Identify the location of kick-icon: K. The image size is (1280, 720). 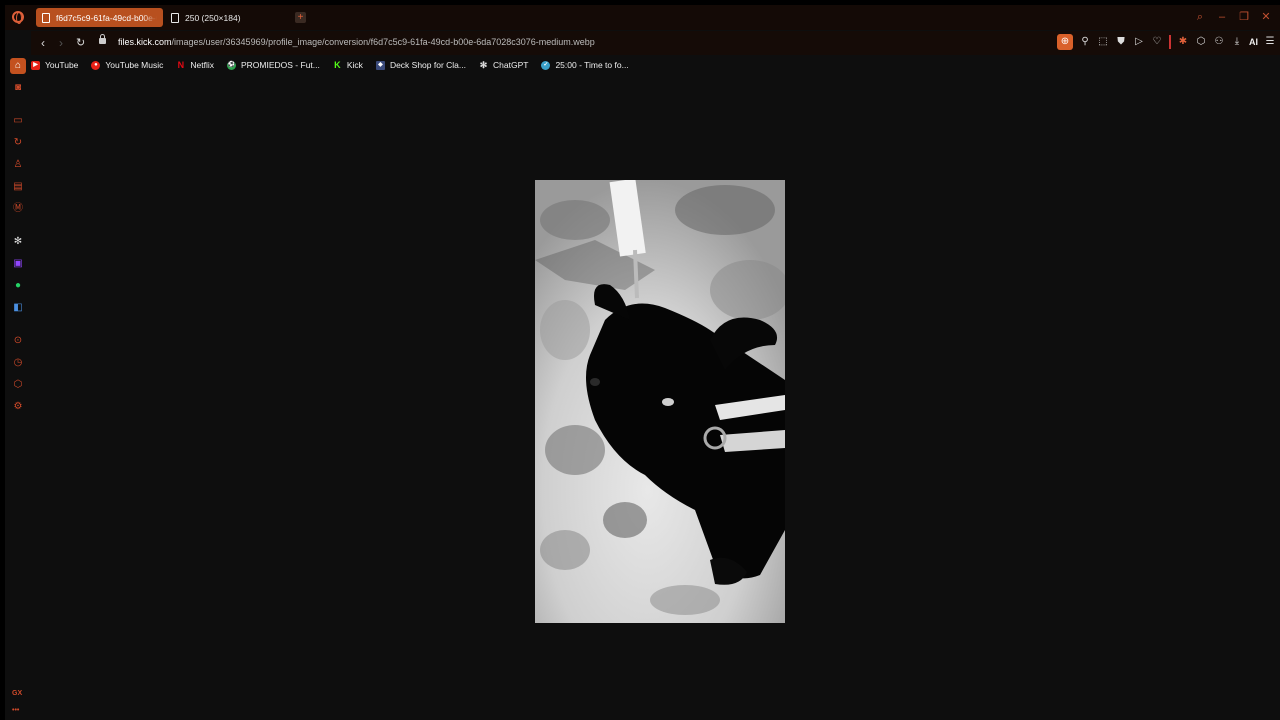
(337, 64).